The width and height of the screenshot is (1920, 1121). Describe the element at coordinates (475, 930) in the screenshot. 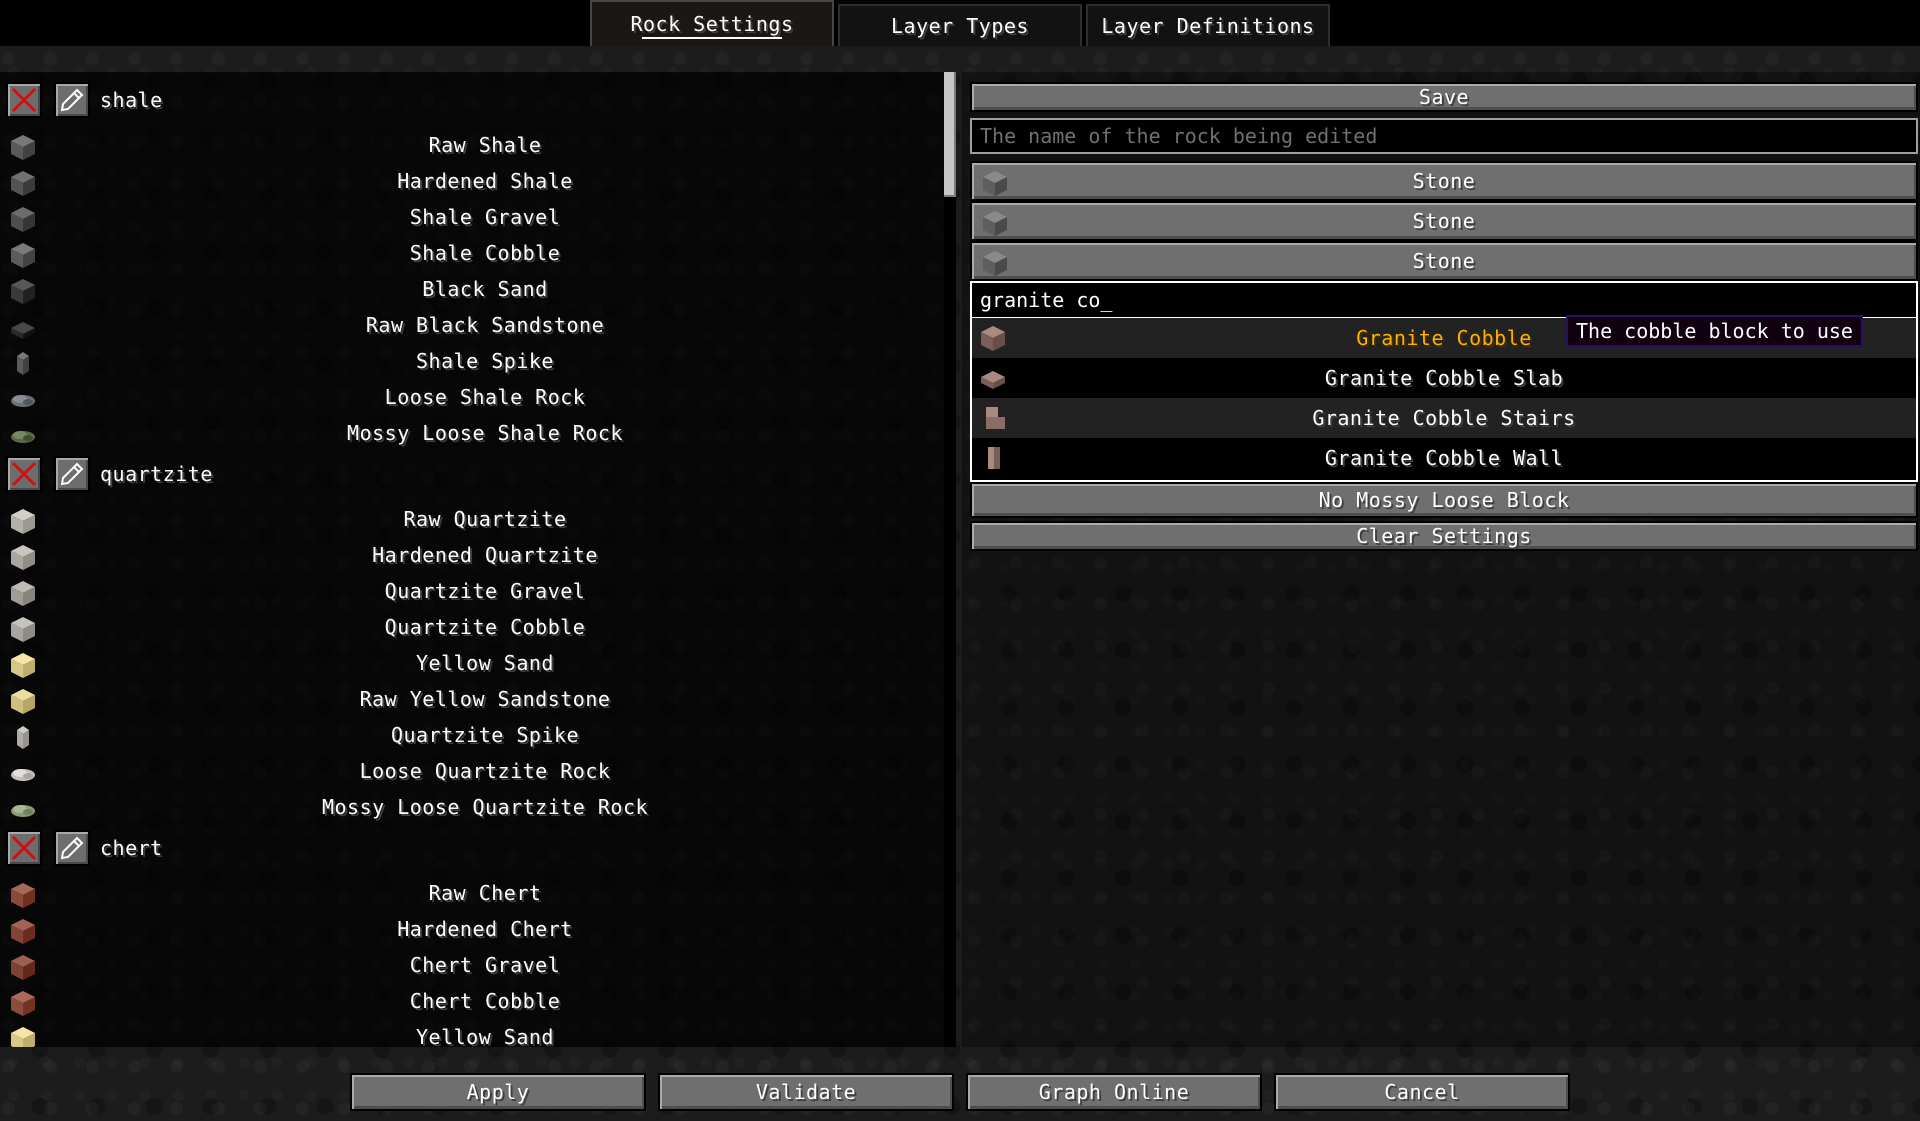

I see `block-row: Hardened Chert` at that location.